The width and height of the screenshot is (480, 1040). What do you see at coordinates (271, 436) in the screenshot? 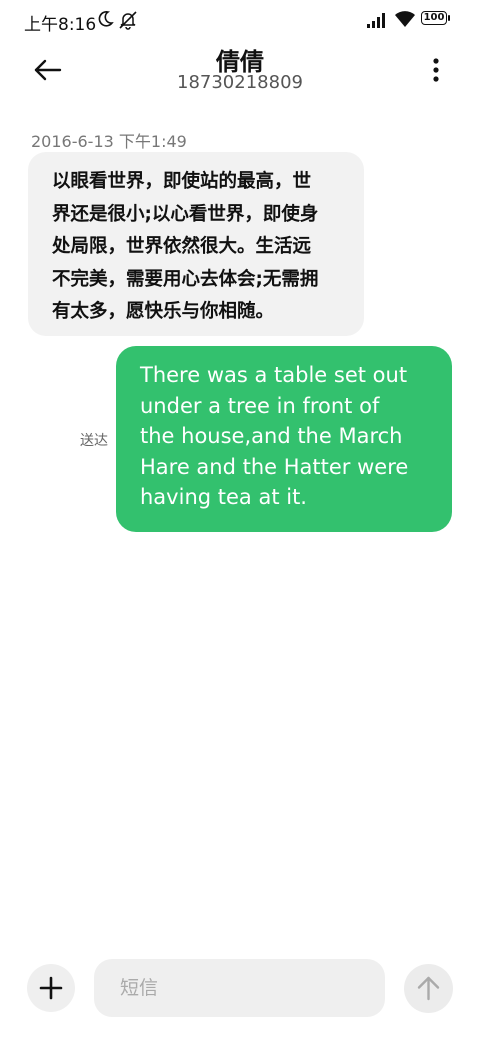
I see `message-line: the house,and the March` at bounding box center [271, 436].